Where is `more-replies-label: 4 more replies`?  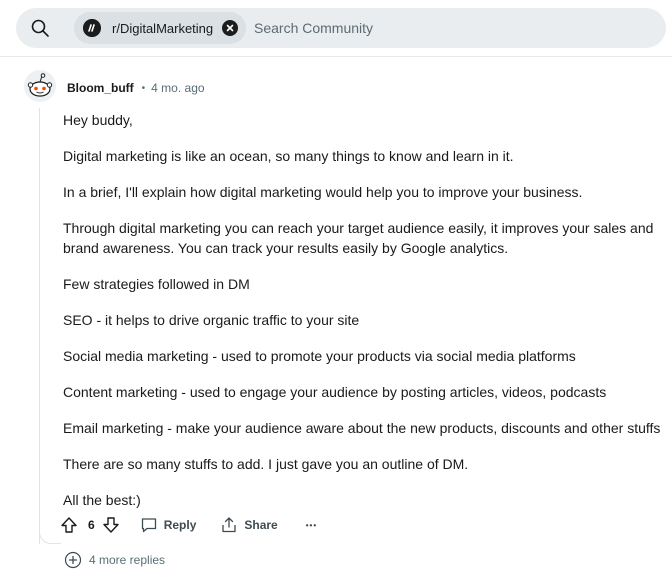 more-replies-label: 4 more replies is located at coordinates (127, 560).